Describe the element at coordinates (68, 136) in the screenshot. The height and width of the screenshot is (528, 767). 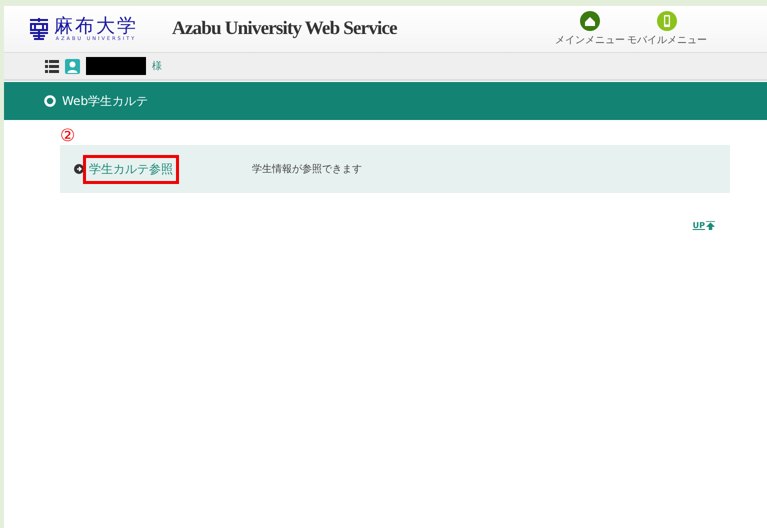
I see `annotation-marker: ②` at that location.